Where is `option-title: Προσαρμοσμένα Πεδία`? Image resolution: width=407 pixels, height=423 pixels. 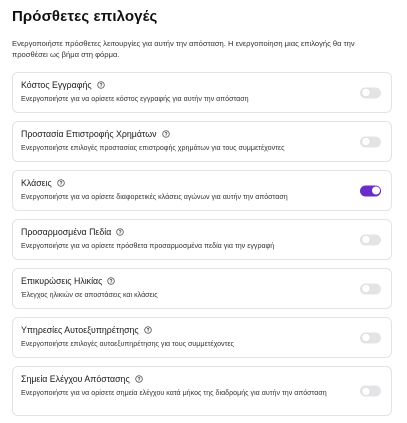
option-title: Προσαρμοσμένα Πεδία is located at coordinates (66, 232).